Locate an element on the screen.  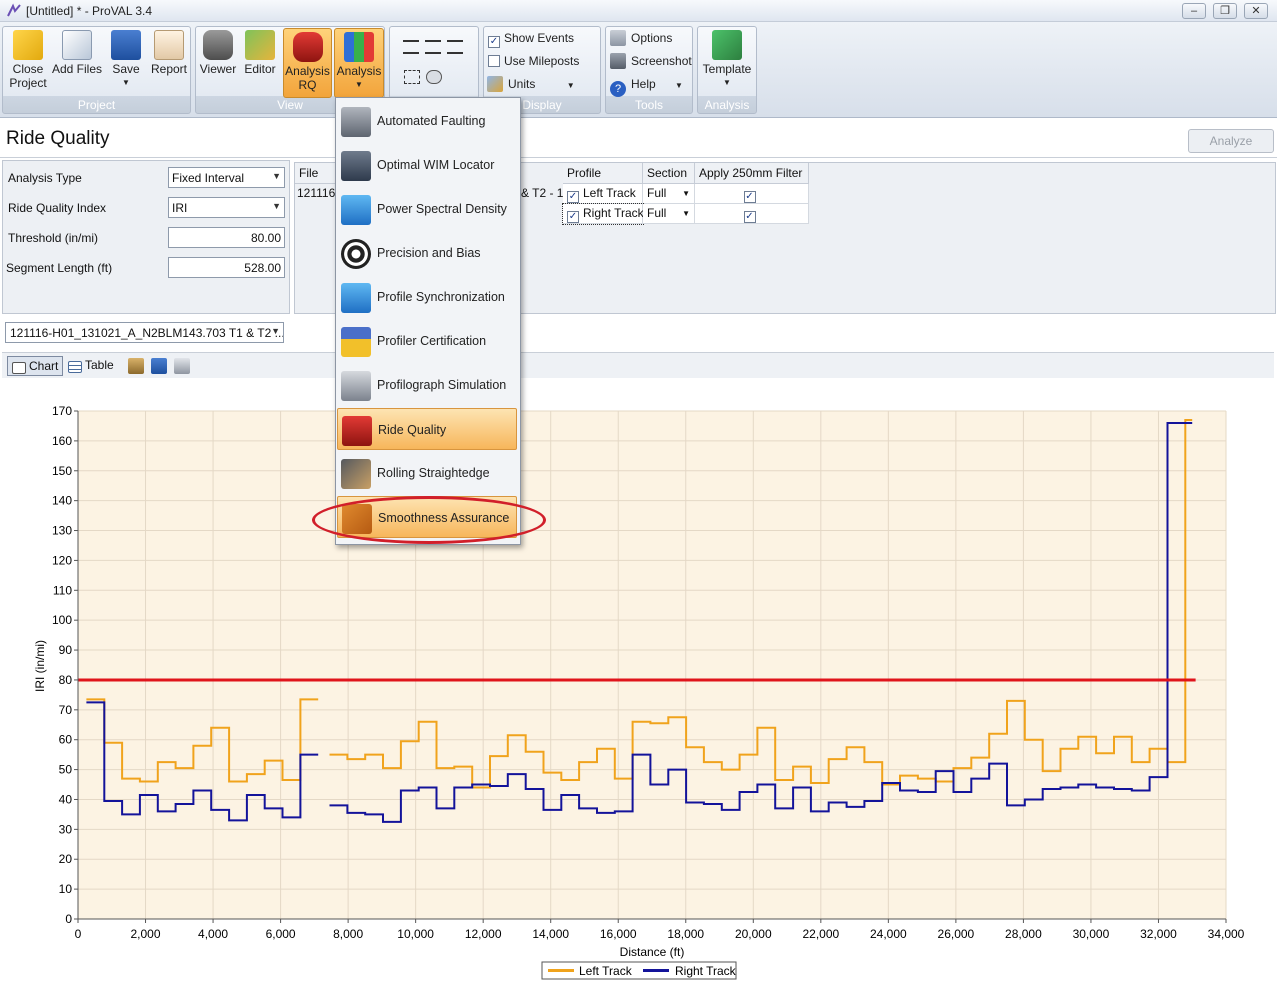
y-tick-label: 0 is located at coordinates (68, 919).